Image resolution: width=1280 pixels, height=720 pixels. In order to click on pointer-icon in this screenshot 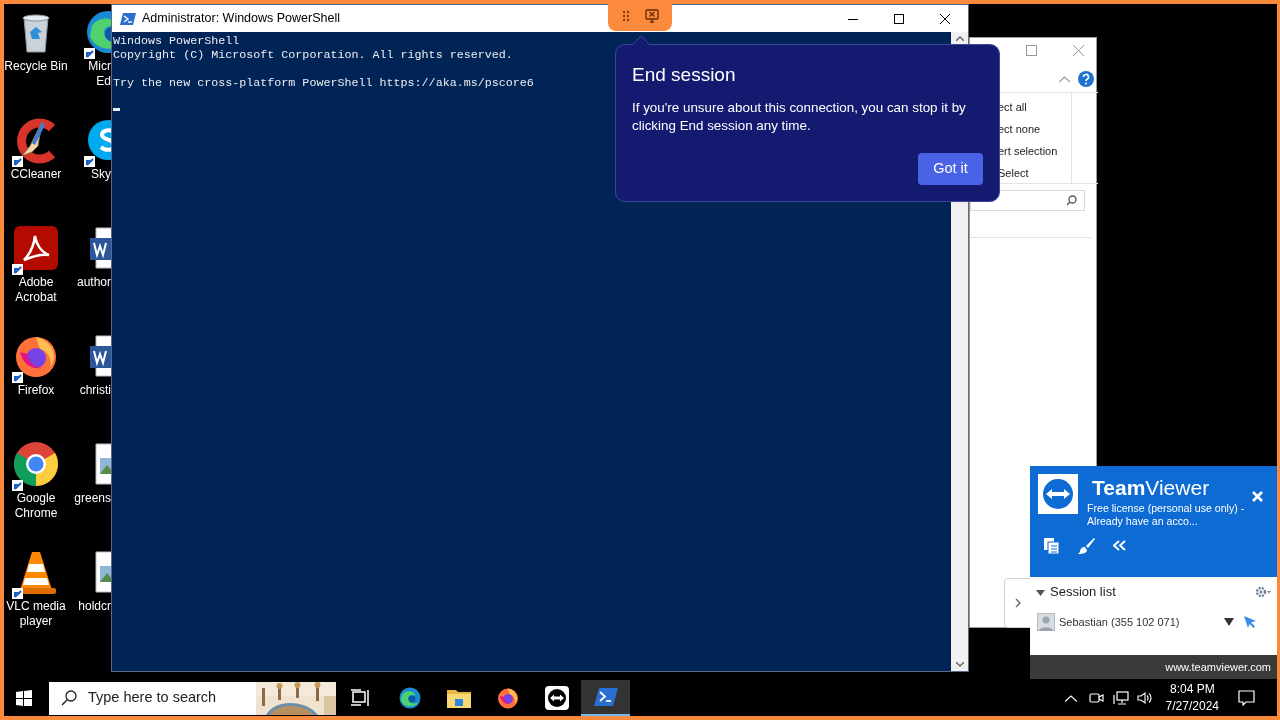, I will do `click(1250, 622)`.